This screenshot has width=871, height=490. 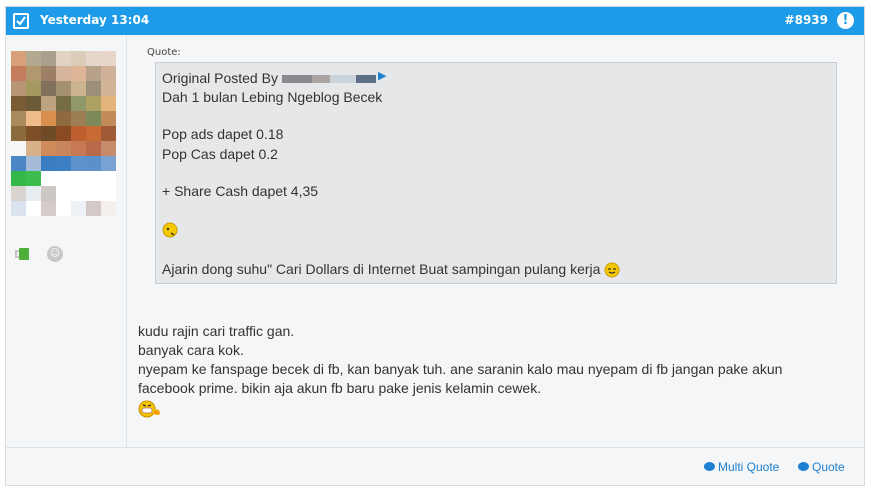 What do you see at coordinates (382, 76) in the screenshot?
I see `view-post-arrow-icon: ▶` at bounding box center [382, 76].